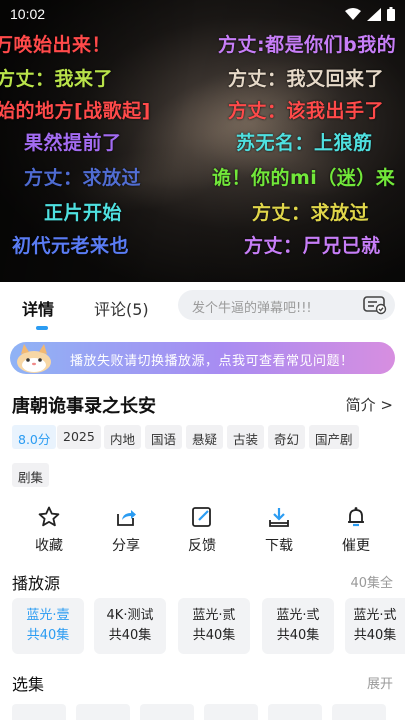 This screenshot has height=720, width=405. I want to click on download-icon, so click(279, 517).